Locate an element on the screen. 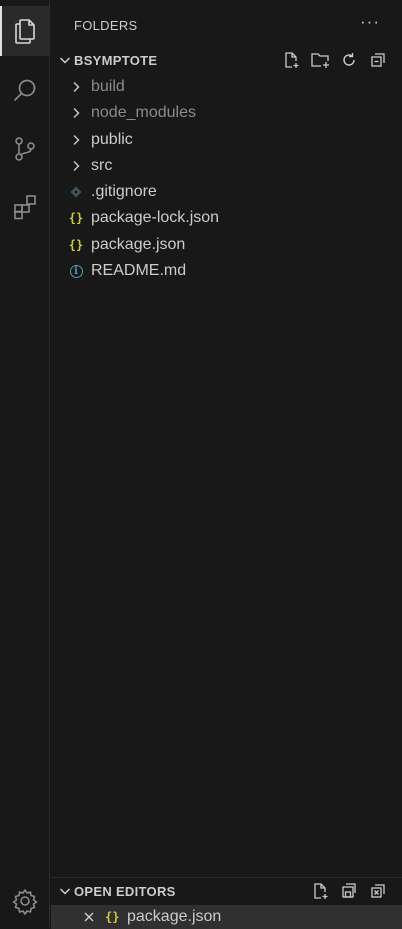 This screenshot has height=929, width=402. refresh-button is located at coordinates (348, 60).